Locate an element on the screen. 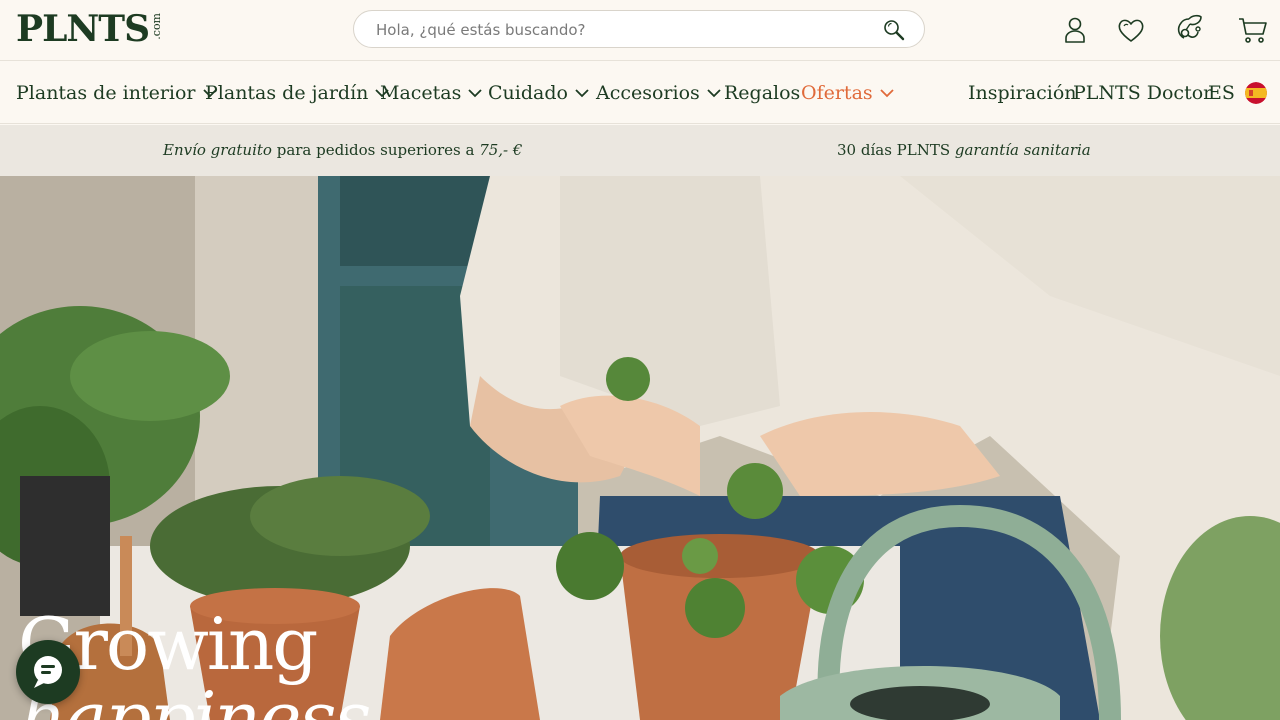 This screenshot has width=1280, height=720. guarantee-emphasis: garantía sanitaria is located at coordinates (1022, 150).